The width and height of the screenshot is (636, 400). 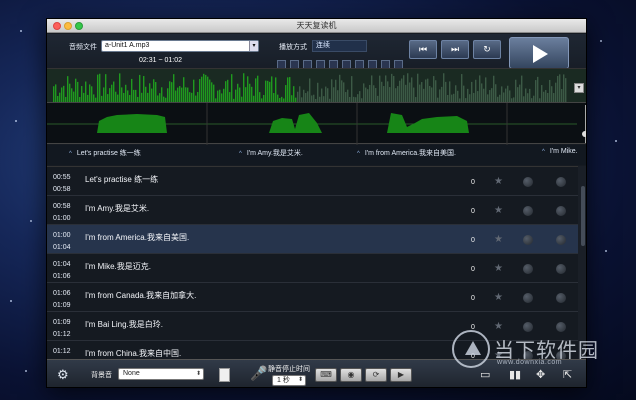 What do you see at coordinates (473, 211) in the screenshot?
I see `row-repeat-count: 0` at bounding box center [473, 211].